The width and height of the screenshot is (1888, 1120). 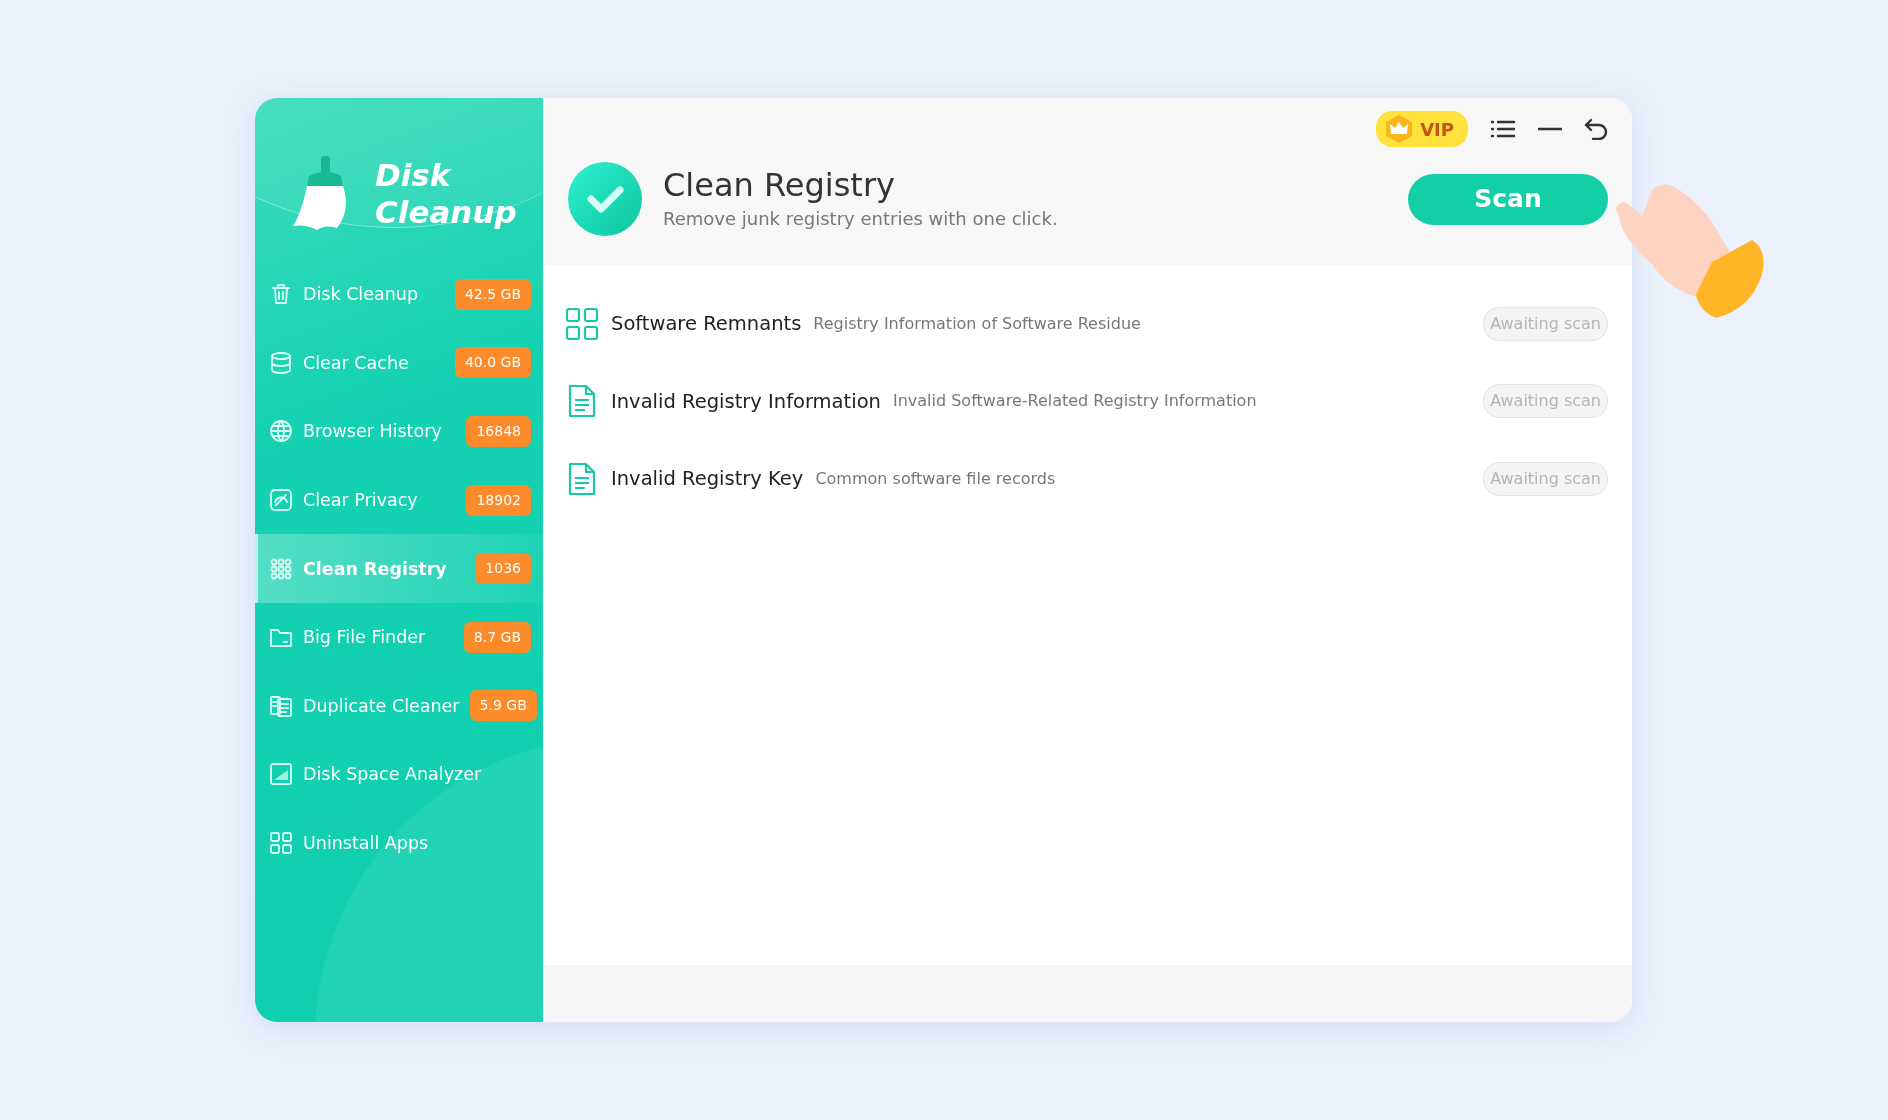 What do you see at coordinates (498, 500) in the screenshot?
I see `count-badge: 18902` at bounding box center [498, 500].